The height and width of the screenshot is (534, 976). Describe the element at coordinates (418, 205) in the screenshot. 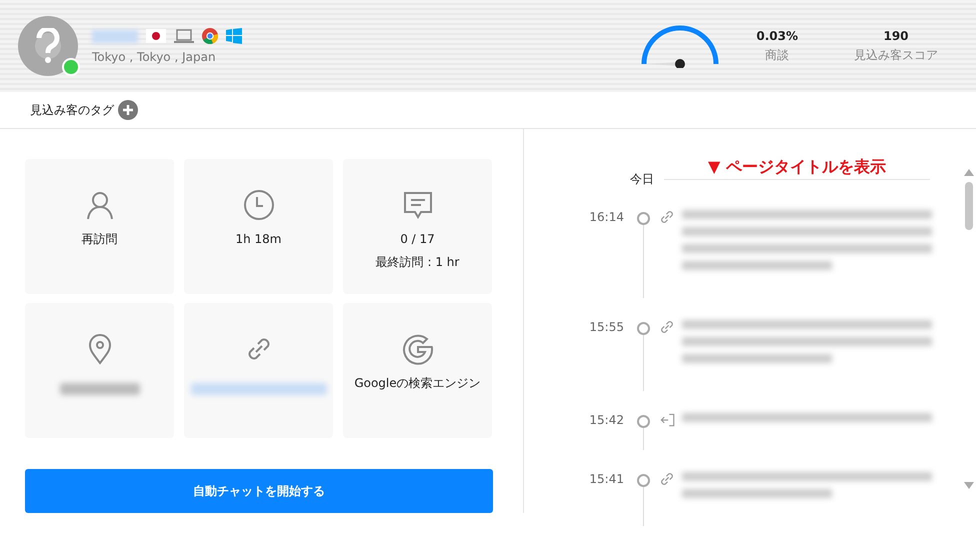

I see `chat-bubble-icon` at that location.